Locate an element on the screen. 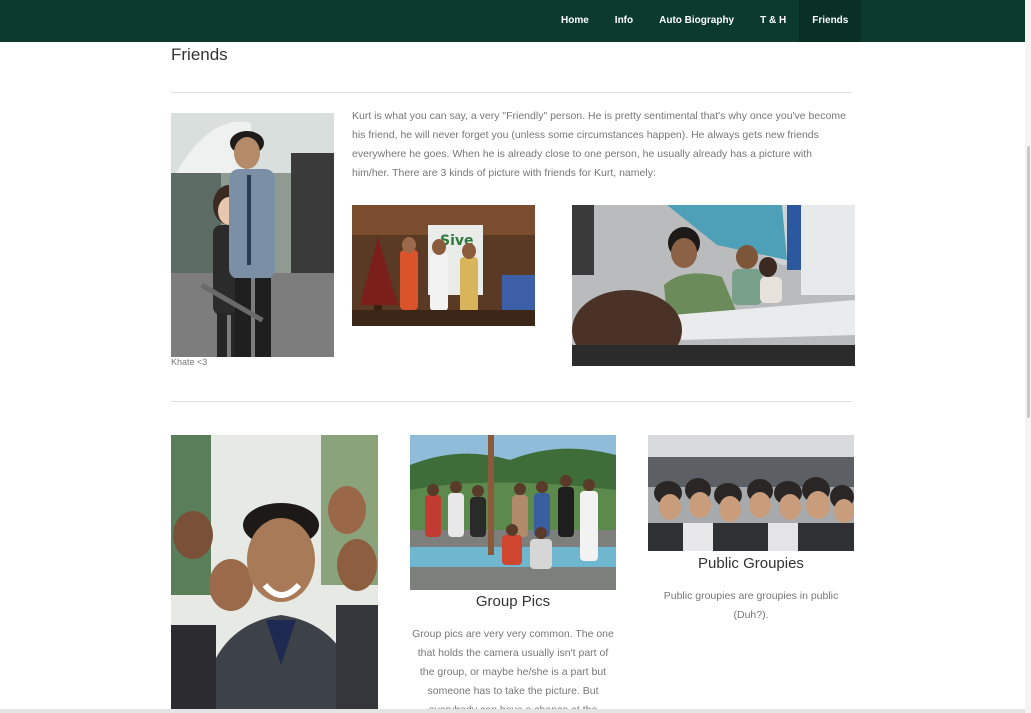 The width and height of the screenshot is (1031, 713). public-groupies-image is located at coordinates (751, 493).